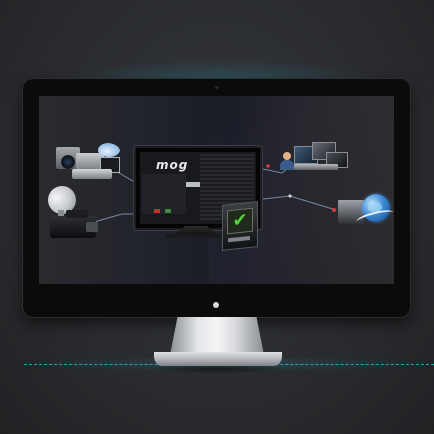 The width and height of the screenshot is (434, 434). I want to click on workstations-group, so click(314, 157).